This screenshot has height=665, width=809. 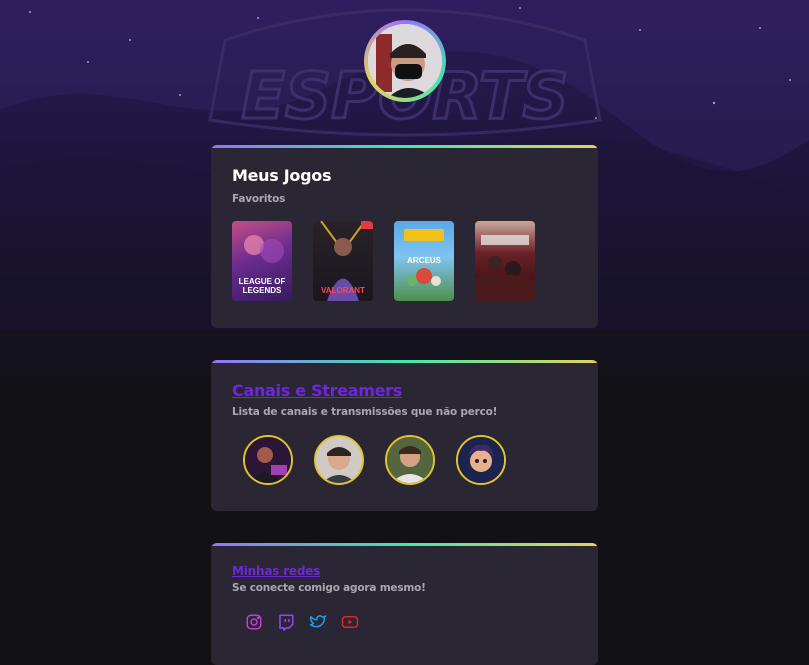 What do you see at coordinates (318, 622) in the screenshot?
I see `twitter-icon` at bounding box center [318, 622].